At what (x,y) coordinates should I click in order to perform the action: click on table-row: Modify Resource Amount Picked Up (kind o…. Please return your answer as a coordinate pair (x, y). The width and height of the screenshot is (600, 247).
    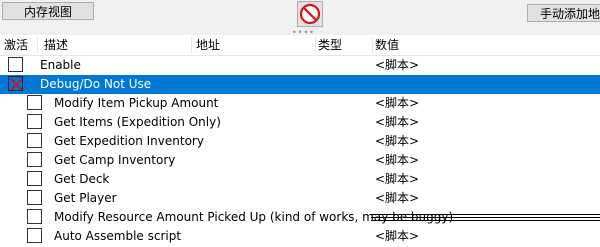
    Looking at the image, I should click on (300, 217).